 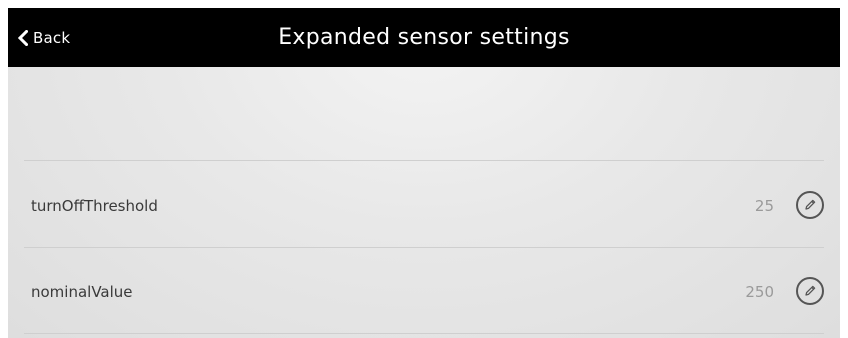 What do you see at coordinates (82, 292) in the screenshot?
I see `setting-label: nominalValue` at bounding box center [82, 292].